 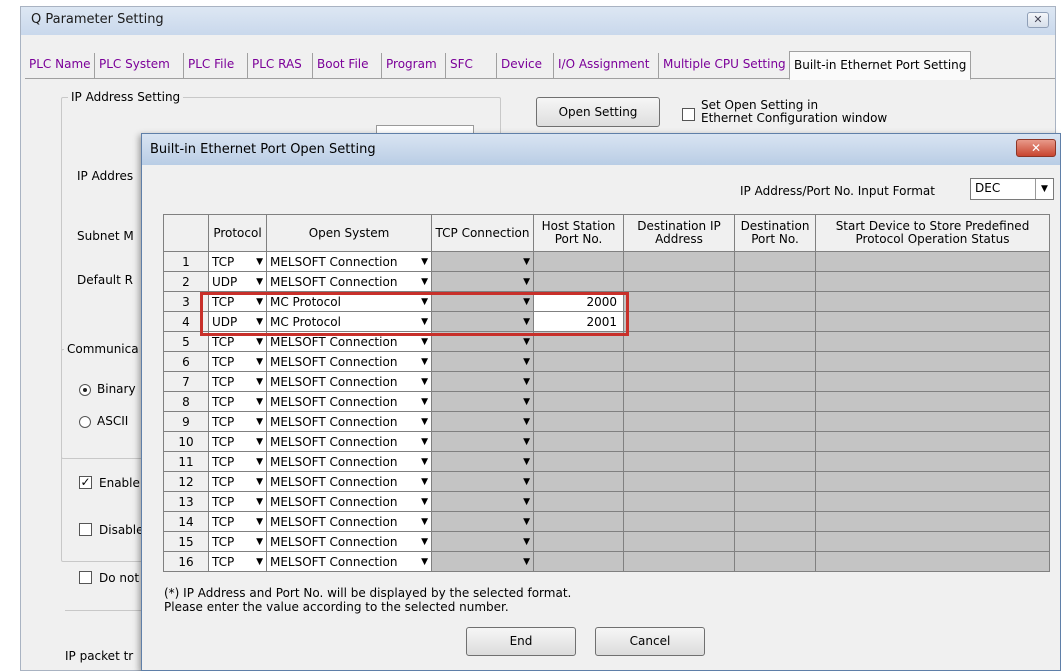 I want to click on communication-group-label: Communica, so click(x=103, y=349).